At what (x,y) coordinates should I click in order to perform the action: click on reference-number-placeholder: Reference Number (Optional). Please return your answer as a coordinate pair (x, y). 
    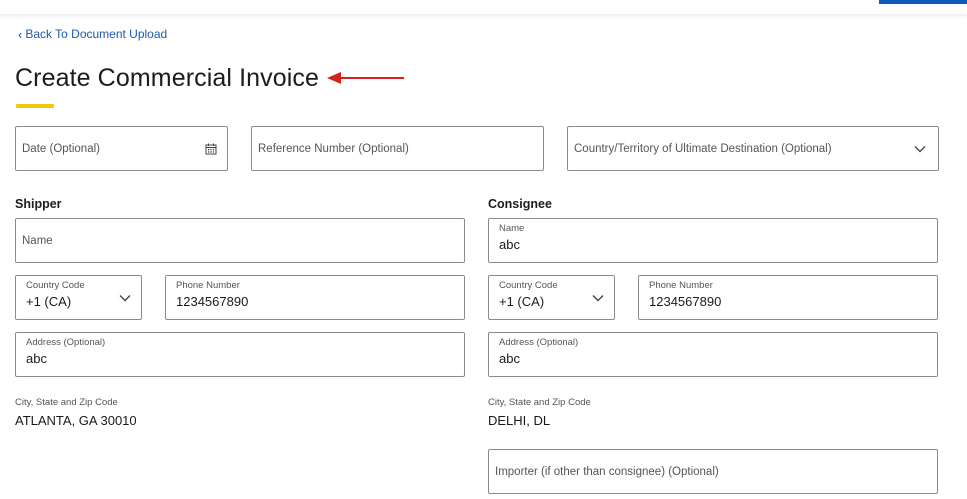
    Looking at the image, I should click on (333, 148).